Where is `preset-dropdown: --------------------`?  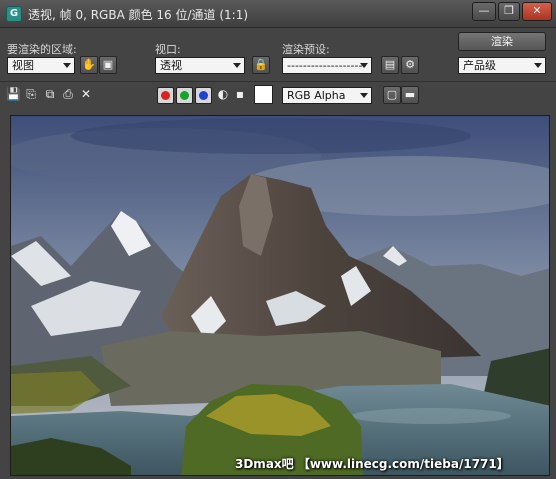 preset-dropdown: -------------------- is located at coordinates (327, 65).